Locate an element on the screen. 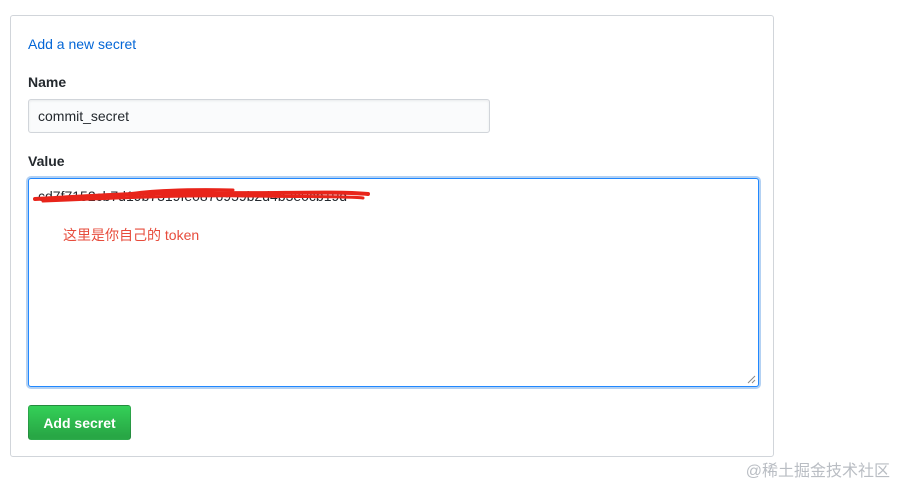  add-secret-button: Add secret is located at coordinates (79, 422).